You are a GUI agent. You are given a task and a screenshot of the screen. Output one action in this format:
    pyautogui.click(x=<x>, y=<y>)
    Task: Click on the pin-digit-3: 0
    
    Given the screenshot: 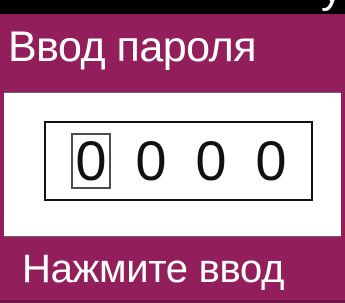 What is the action you would take?
    pyautogui.click(x=211, y=161)
    